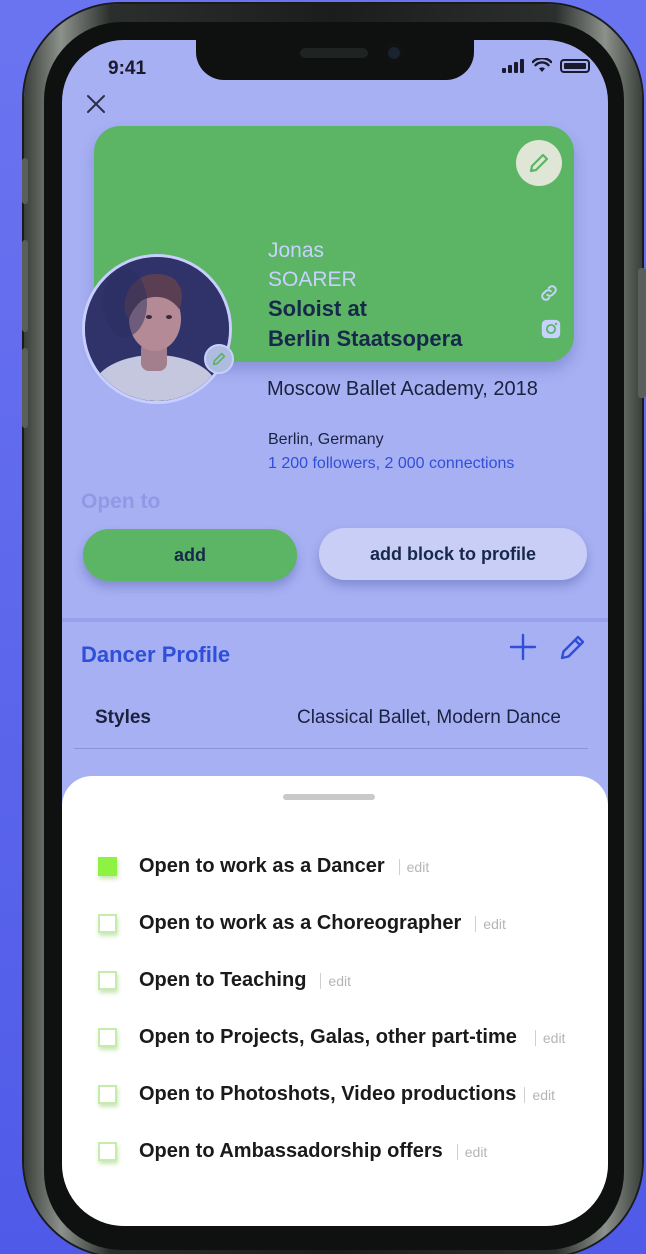  I want to click on styles-label: Styles, so click(123, 717).